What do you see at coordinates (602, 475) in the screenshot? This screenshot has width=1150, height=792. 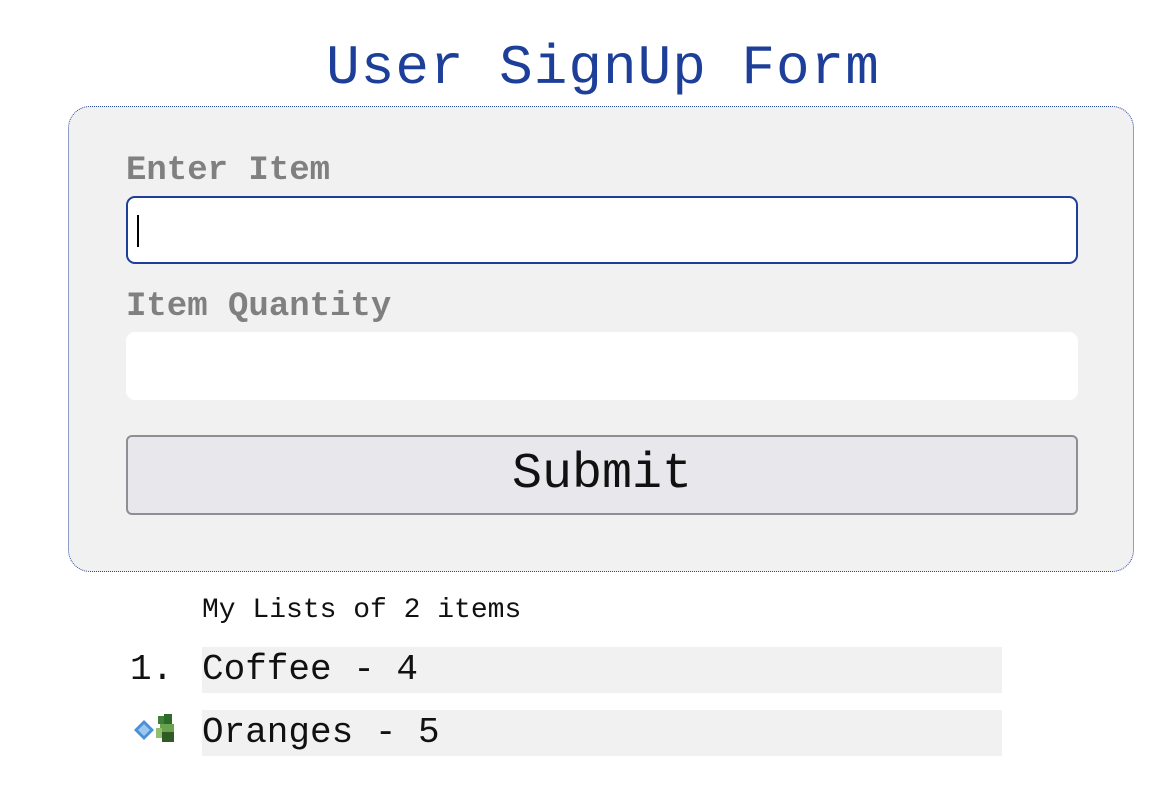 I see `submit-button: Submit` at bounding box center [602, 475].